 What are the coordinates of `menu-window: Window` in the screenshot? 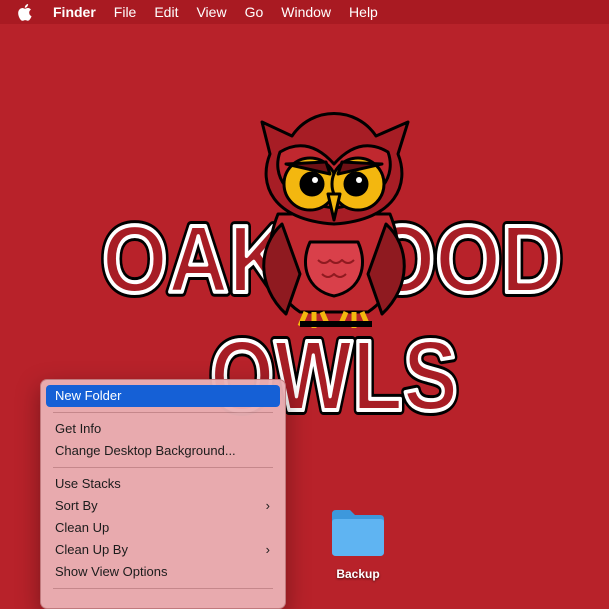 It's located at (306, 12).